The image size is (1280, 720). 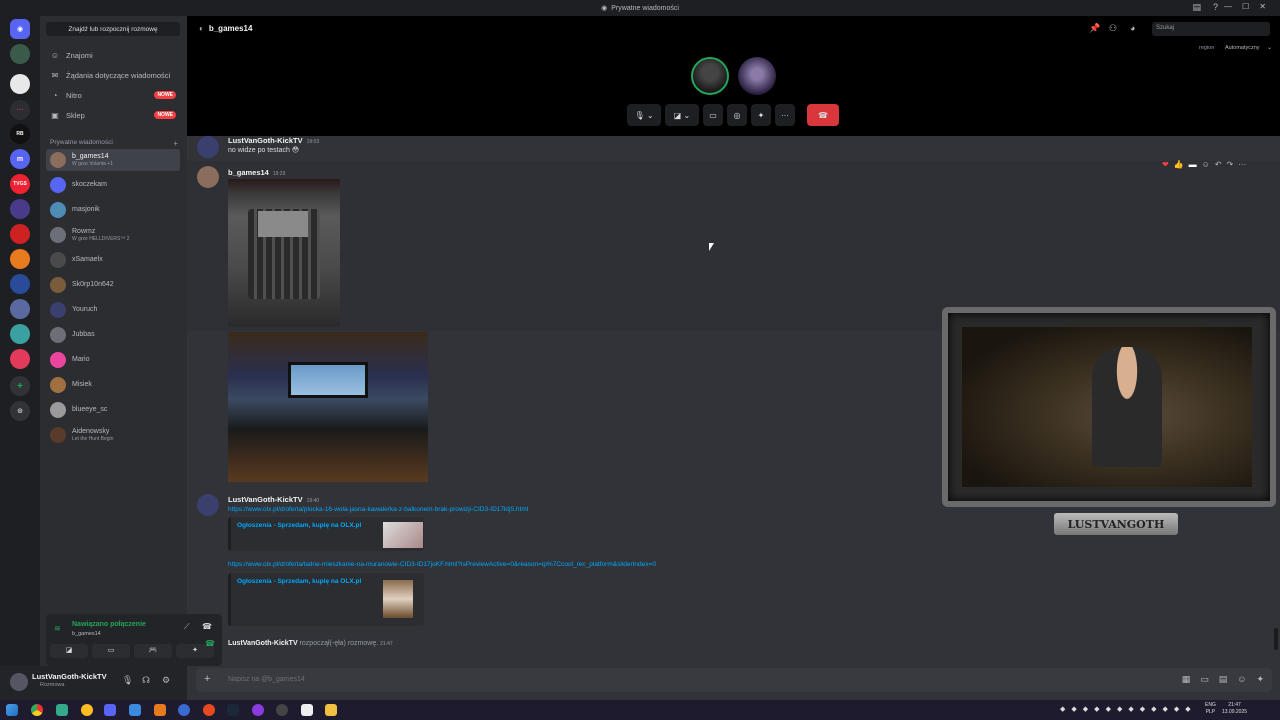 I want to click on heart-reaction-icon: ❤, so click(x=1165, y=164).